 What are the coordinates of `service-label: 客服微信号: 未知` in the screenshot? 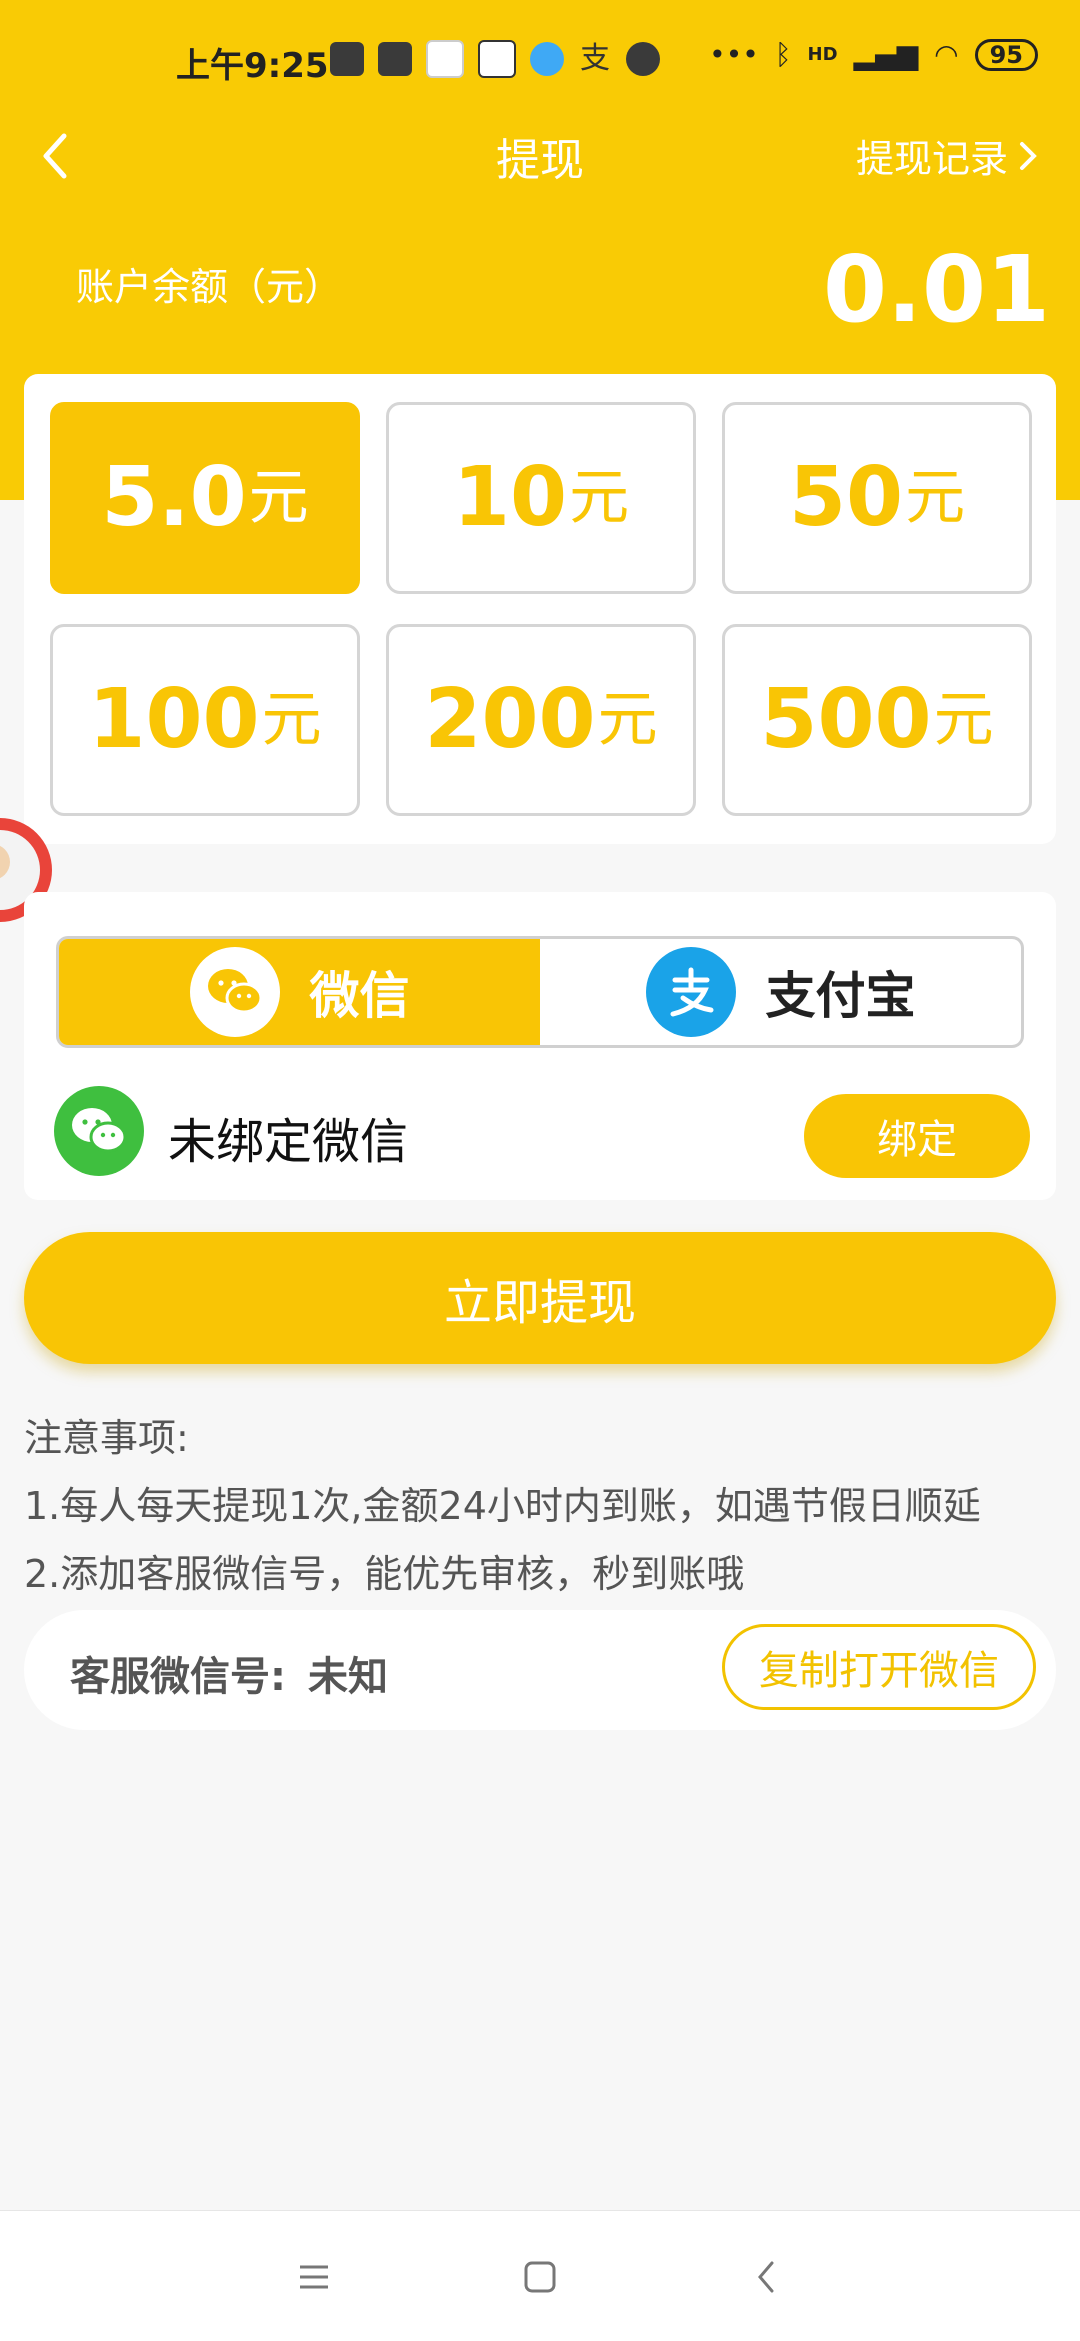 It's located at (229, 1673).